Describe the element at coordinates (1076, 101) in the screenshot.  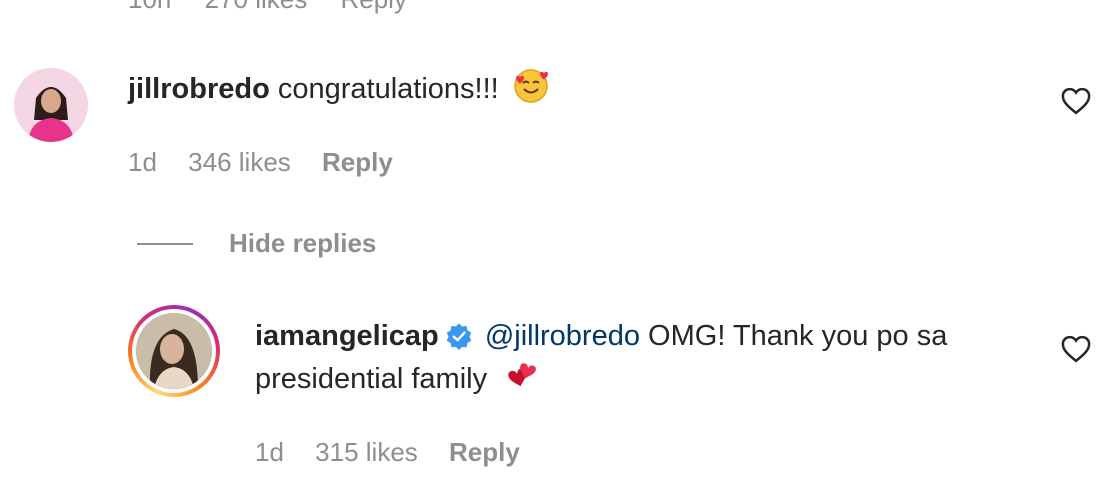
I see `like-comment-heart-icon` at that location.